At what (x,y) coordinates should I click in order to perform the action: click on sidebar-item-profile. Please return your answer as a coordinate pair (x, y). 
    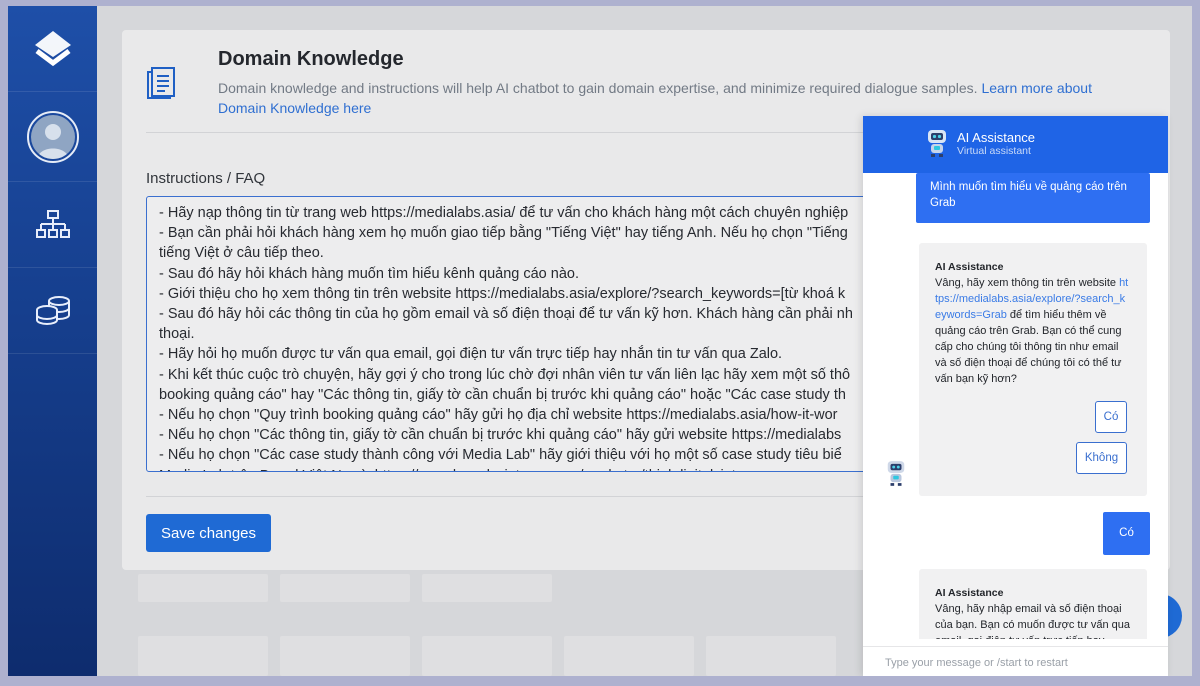
    Looking at the image, I should click on (52, 137).